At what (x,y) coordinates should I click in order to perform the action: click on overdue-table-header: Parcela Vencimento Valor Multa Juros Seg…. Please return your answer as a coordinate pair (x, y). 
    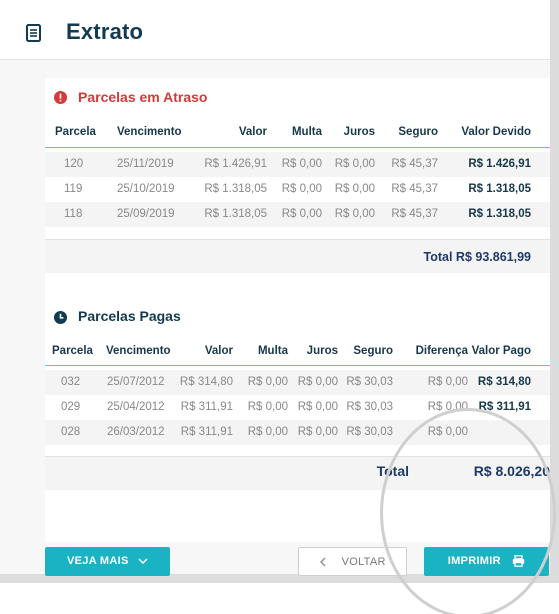
    Looking at the image, I should click on (297, 135).